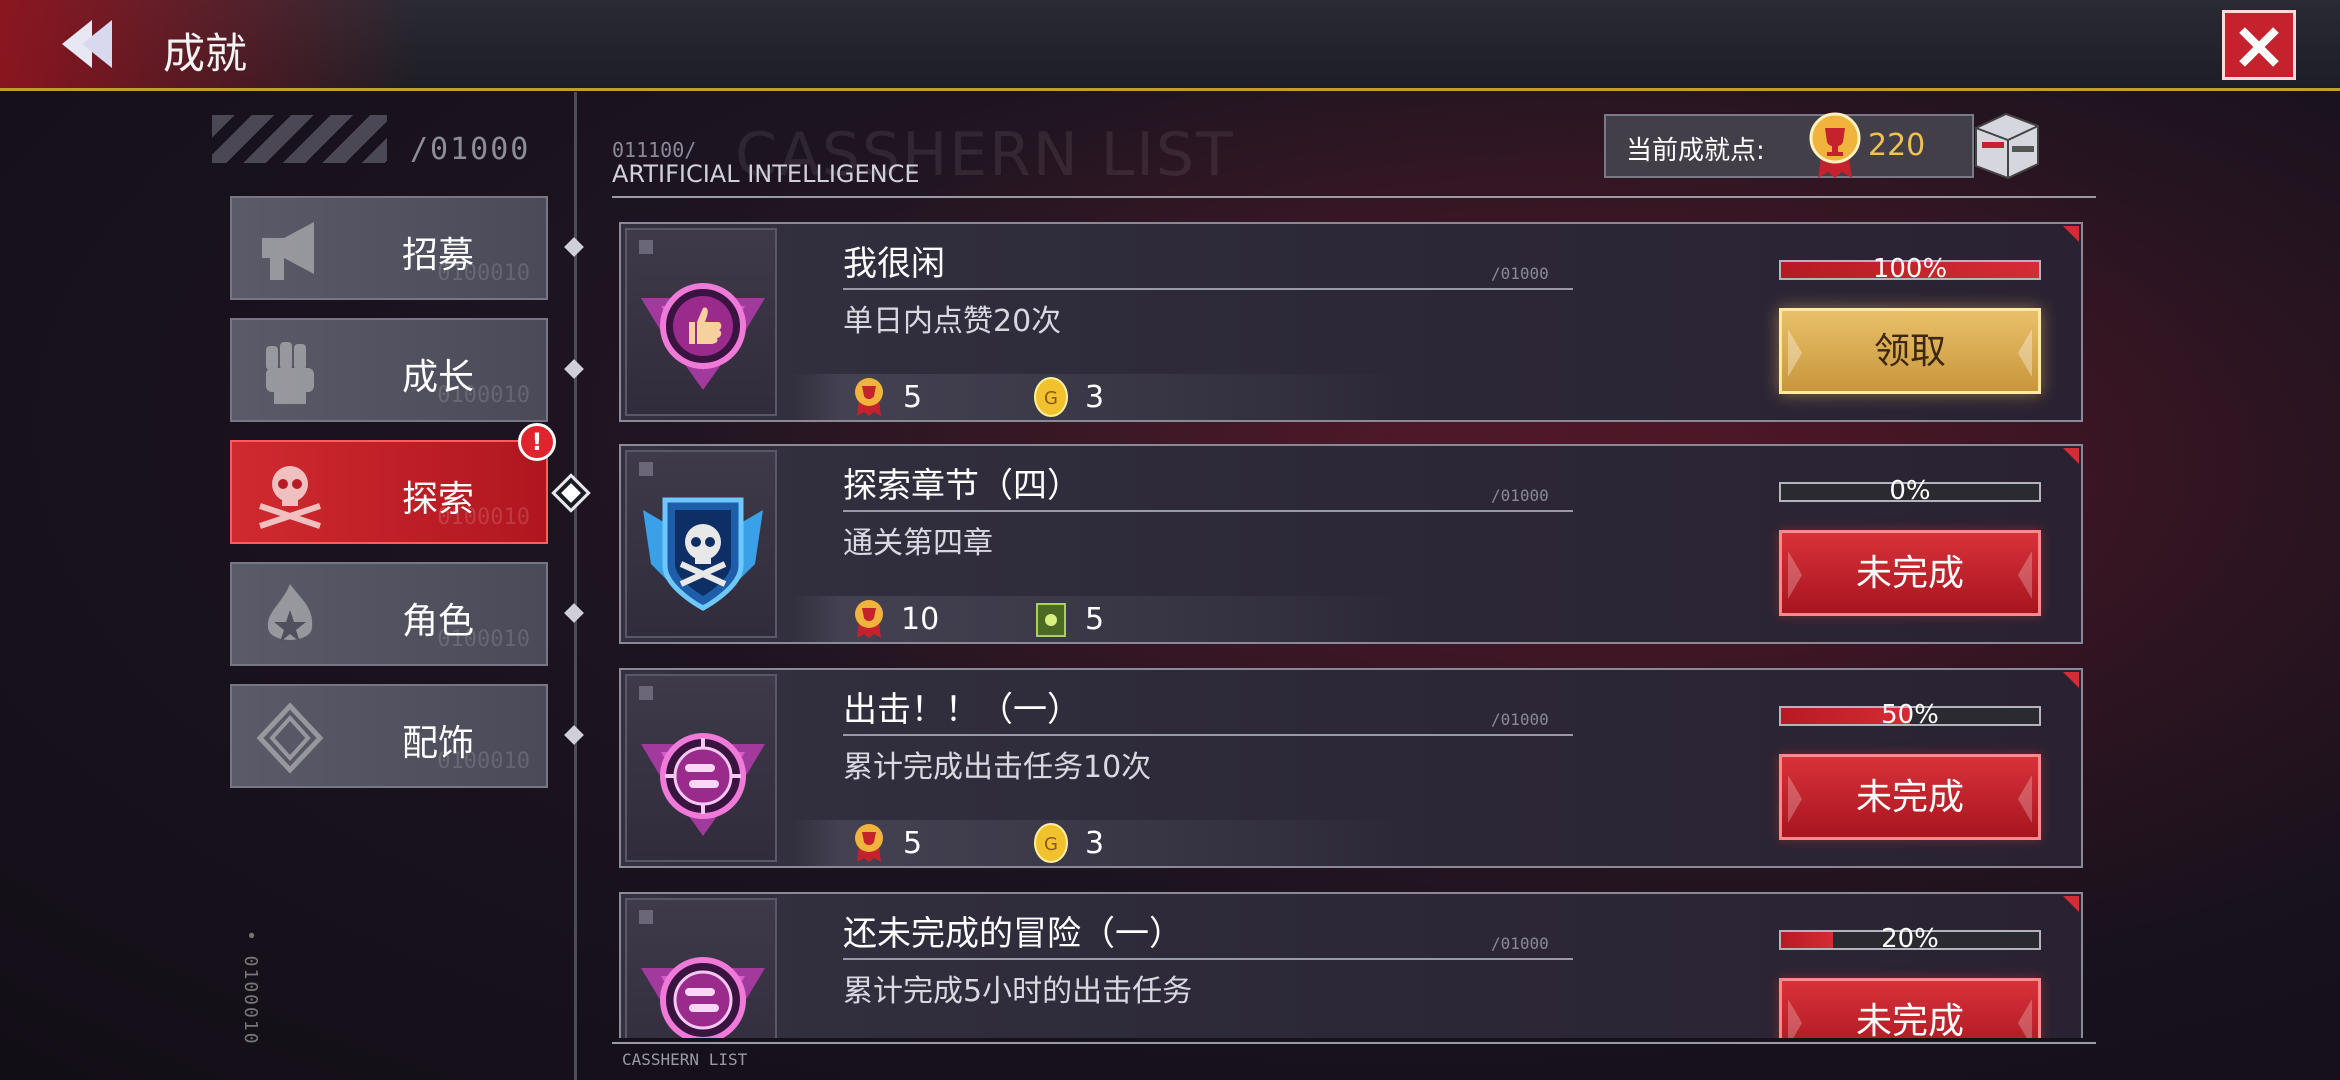 The width and height of the screenshot is (2340, 1080). What do you see at coordinates (1051, 620) in the screenshot?
I see `ammo-box-icon` at bounding box center [1051, 620].